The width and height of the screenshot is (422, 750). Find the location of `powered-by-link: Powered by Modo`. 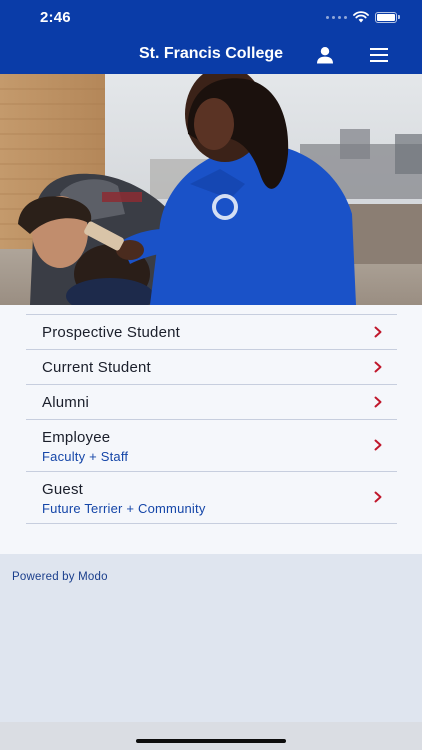

powered-by-link: Powered by Modo is located at coordinates (60, 577).